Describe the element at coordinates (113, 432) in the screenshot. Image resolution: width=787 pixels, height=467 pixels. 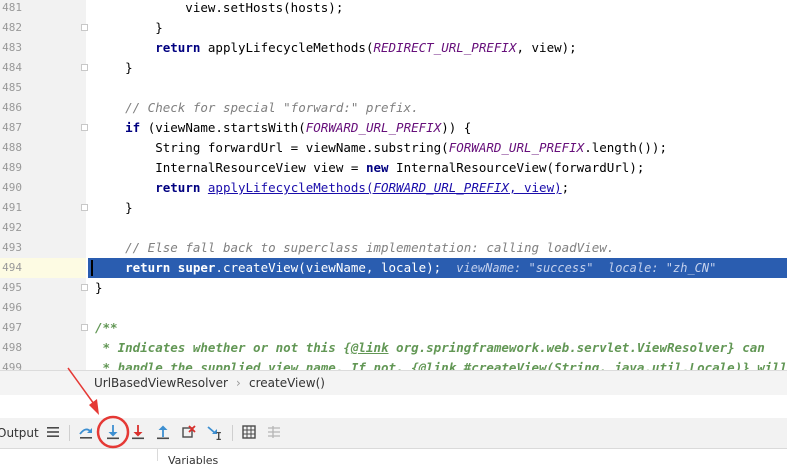
I see `annotation-highlight-circle` at that location.